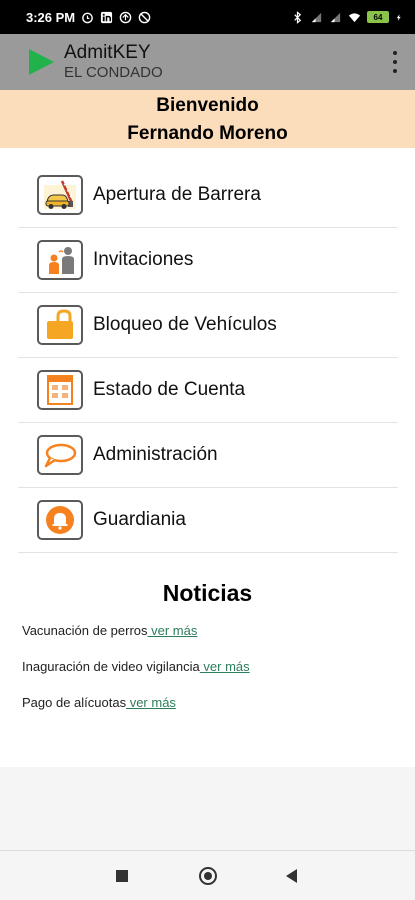 Image resolution: width=415 pixels, height=900 pixels. Describe the element at coordinates (60, 195) in the screenshot. I see `barrier-car-icon` at that location.